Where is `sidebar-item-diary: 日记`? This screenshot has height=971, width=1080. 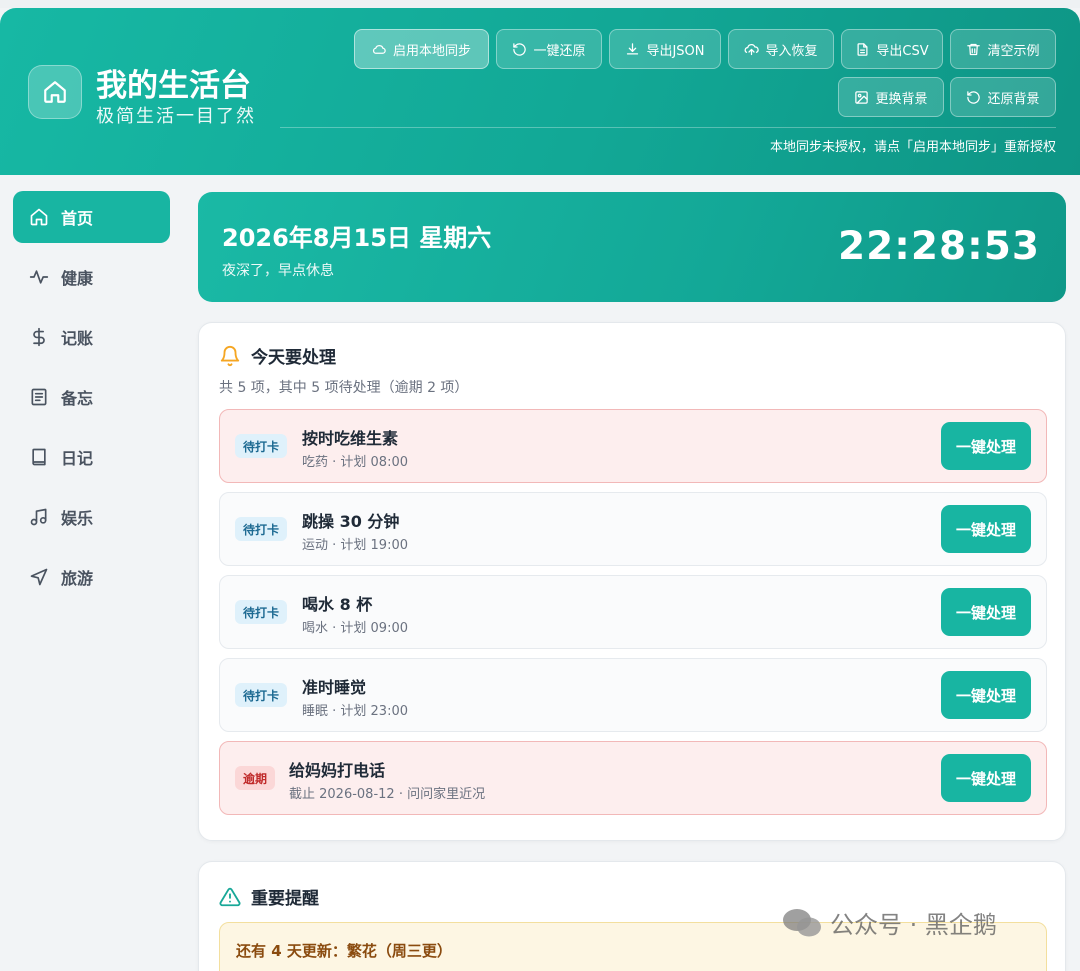
sidebar-item-diary: 日记 is located at coordinates (91, 457).